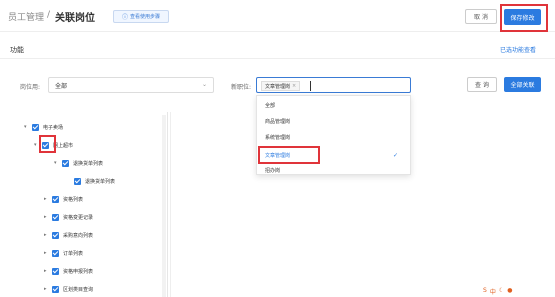  I want to click on selected-job-tag-label: 文章管理岗, so click(278, 86).